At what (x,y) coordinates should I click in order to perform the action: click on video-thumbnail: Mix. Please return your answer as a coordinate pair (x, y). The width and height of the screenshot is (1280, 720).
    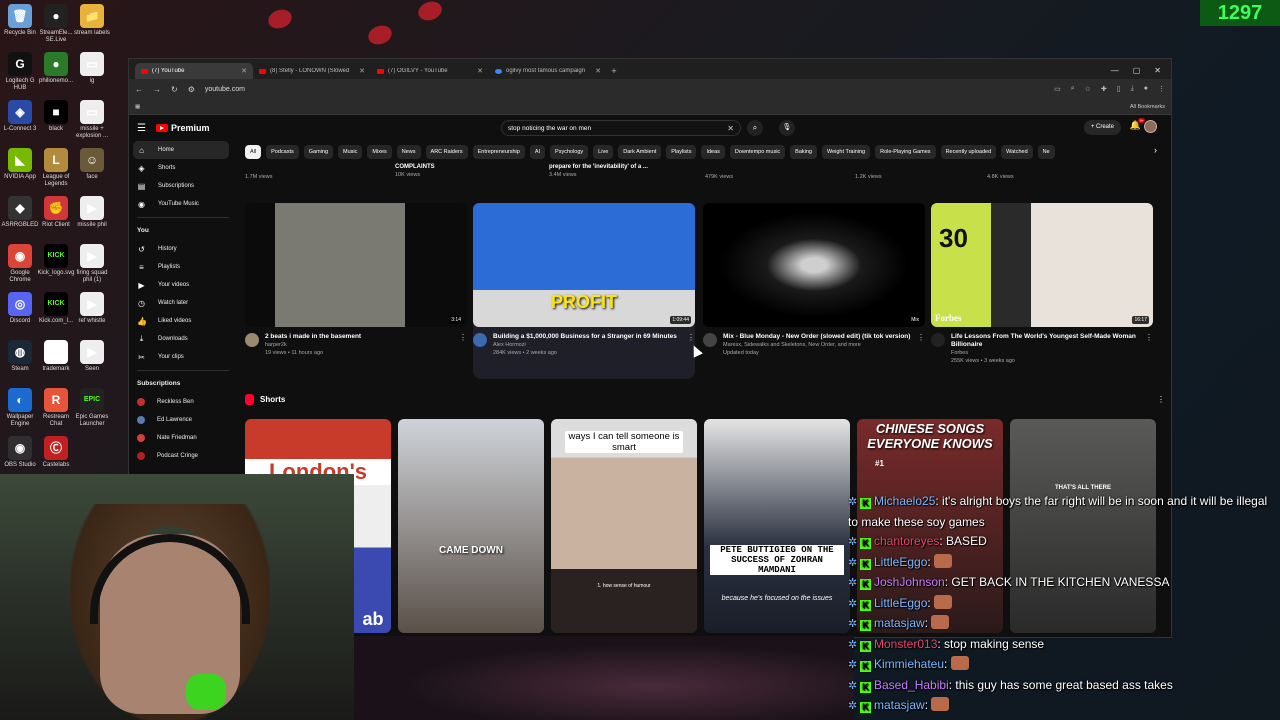
    Looking at the image, I should click on (814, 265).